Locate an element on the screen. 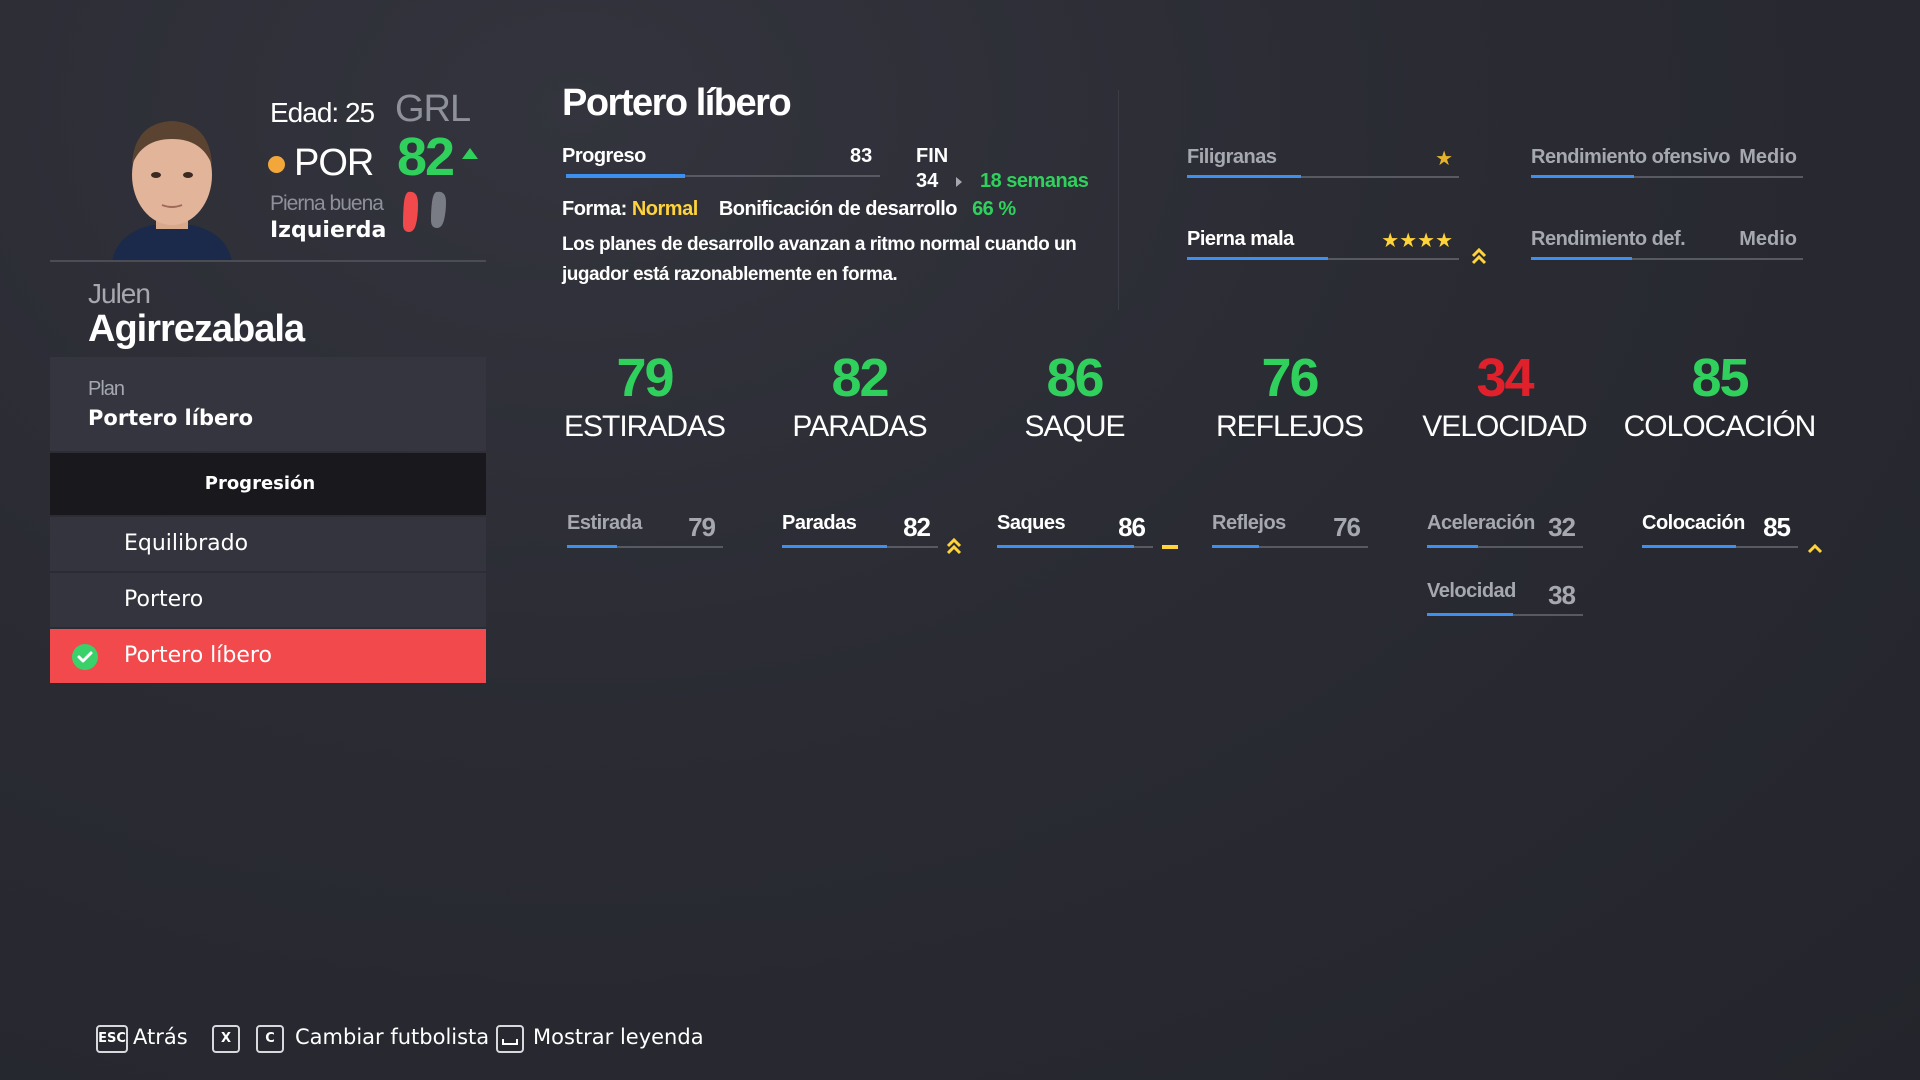  attribute-estirada: Estirada 79 is located at coordinates (645, 532).